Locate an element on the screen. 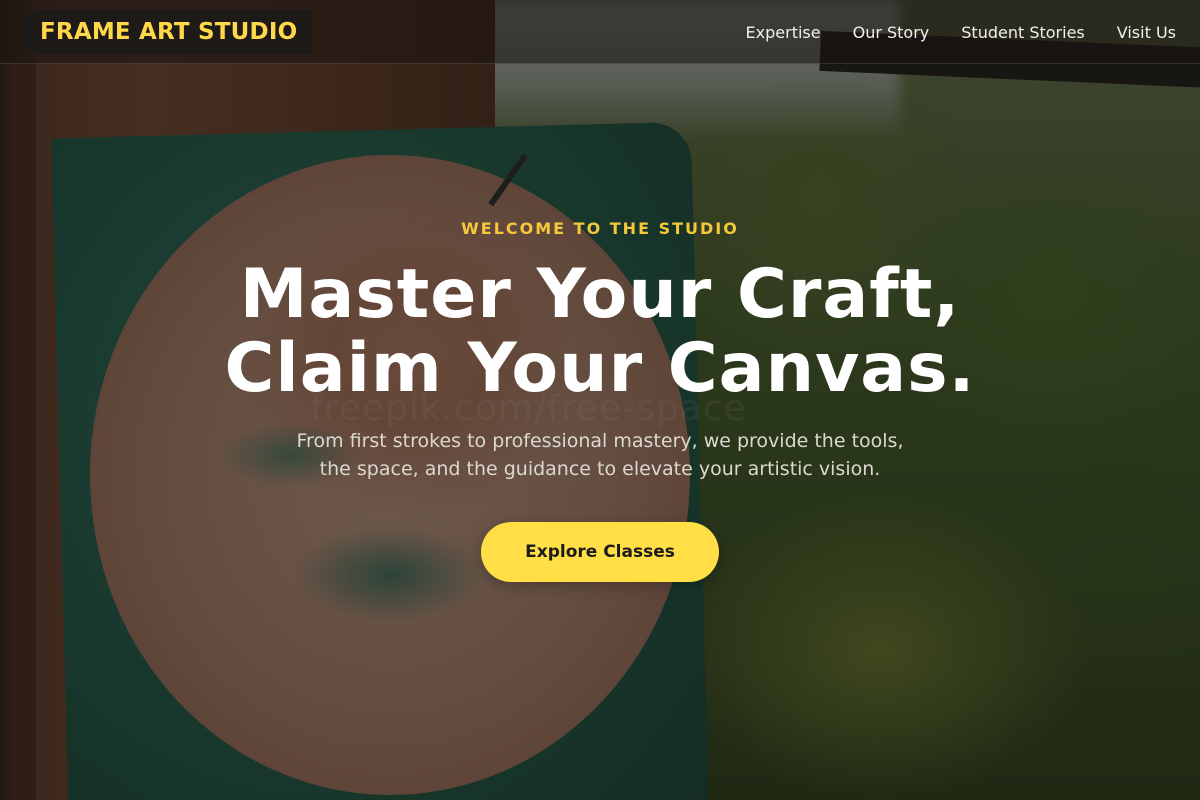  nav-link-visit-us: Visit Us is located at coordinates (1146, 32).